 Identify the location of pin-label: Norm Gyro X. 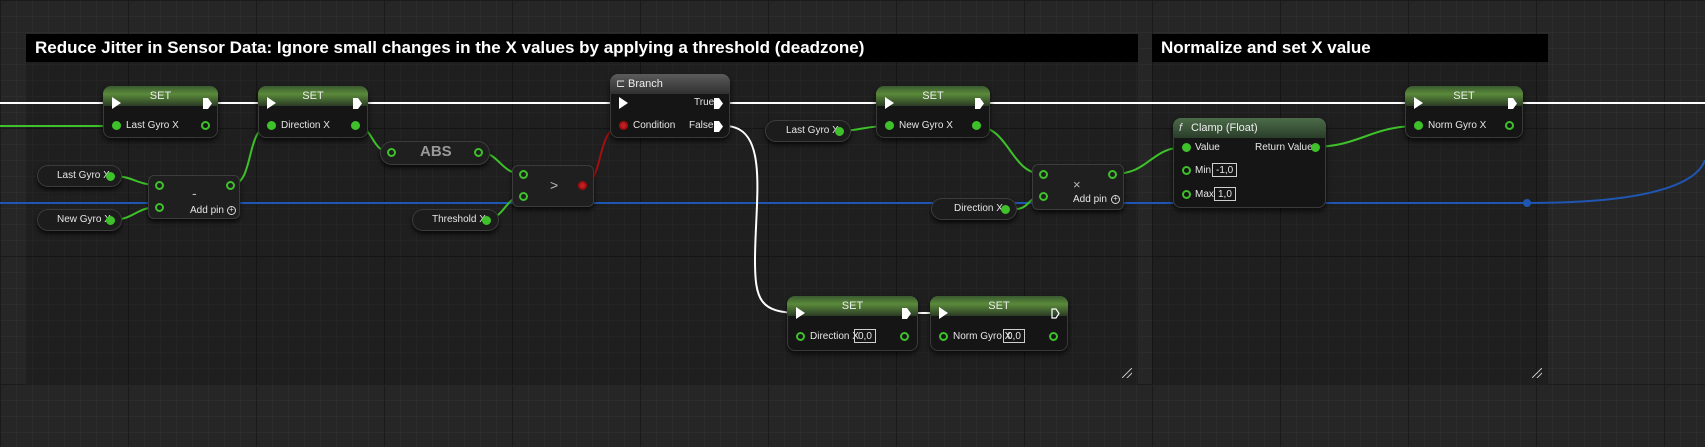
(1457, 125).